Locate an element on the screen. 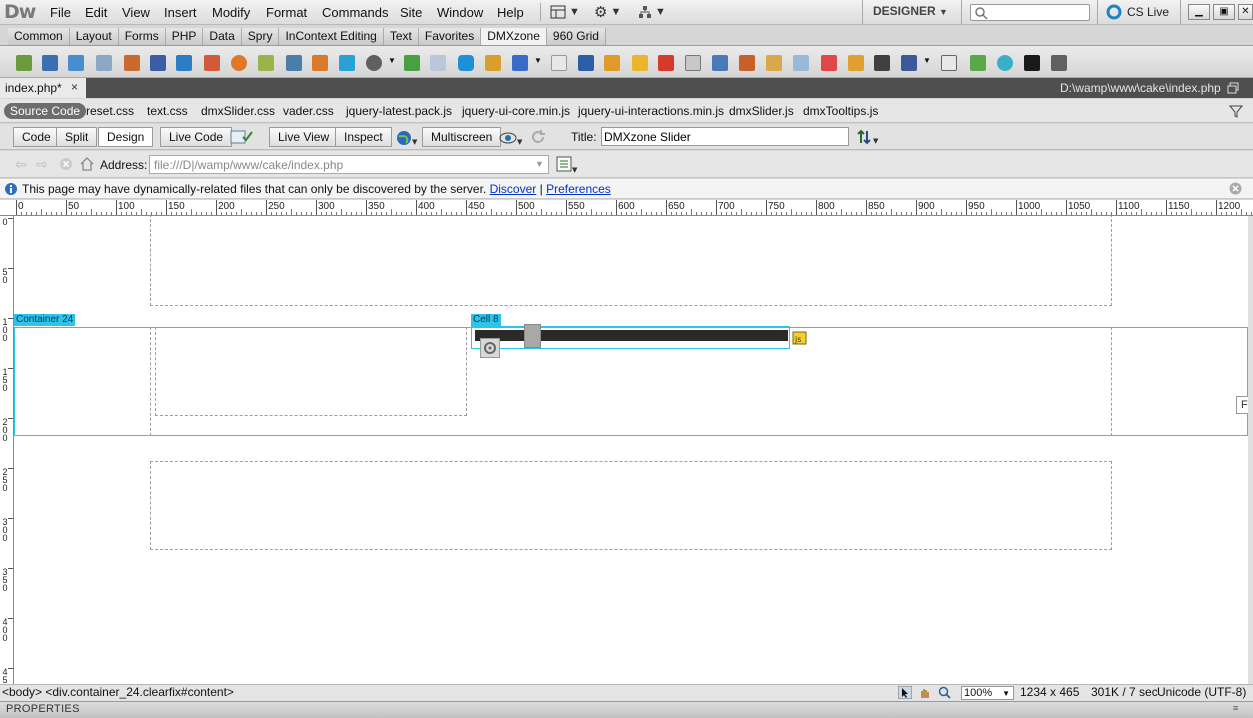 Image resolution: width=1253 pixels, height=718 pixels. address-input is located at coordinates (349, 164).